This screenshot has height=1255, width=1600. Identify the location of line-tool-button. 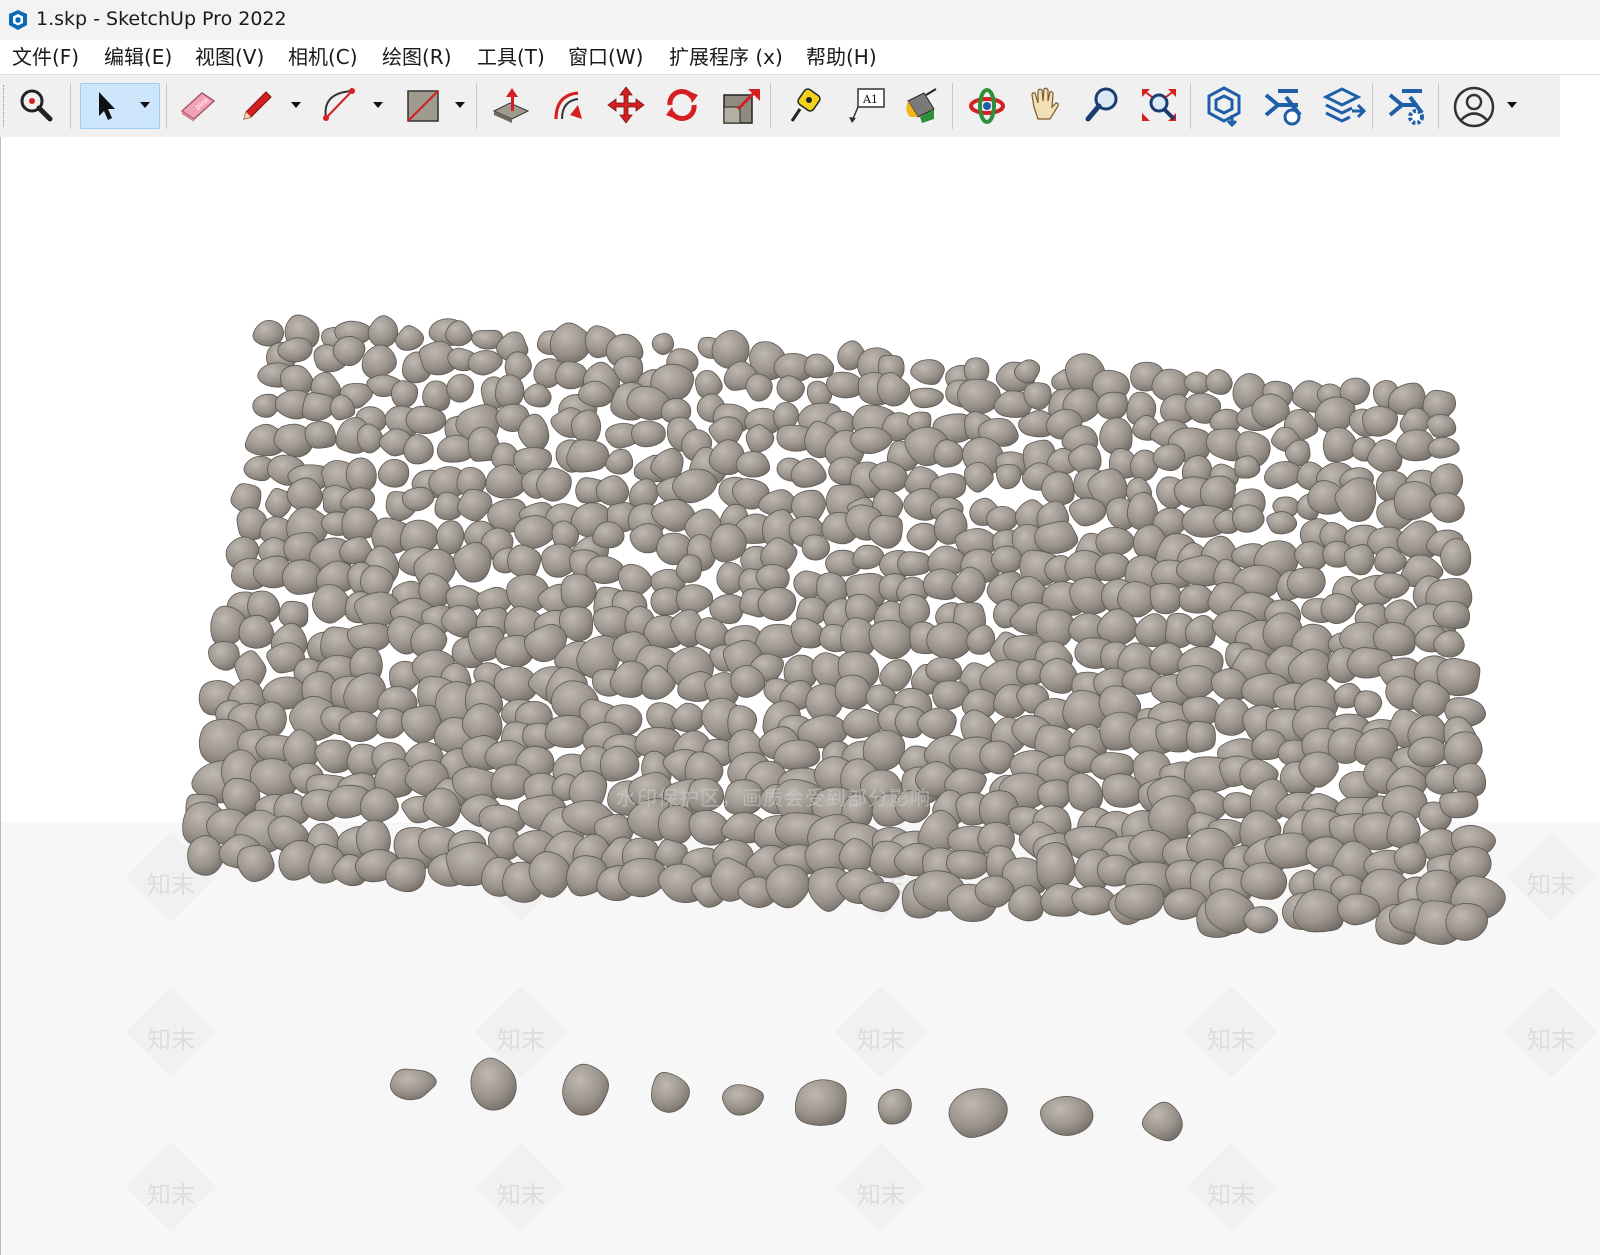
(256, 105).